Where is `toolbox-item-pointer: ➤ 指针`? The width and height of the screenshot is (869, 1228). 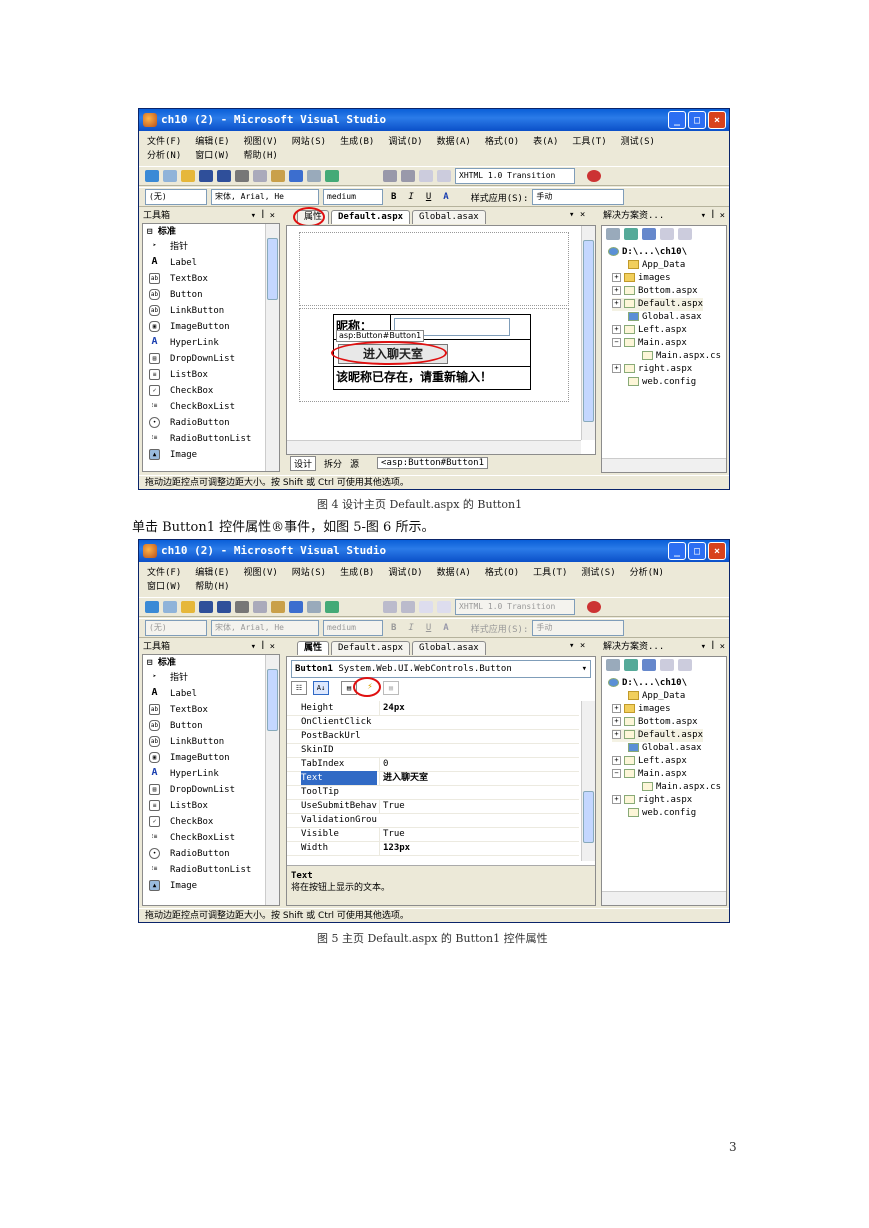 toolbox-item-pointer: ➤ 指针 is located at coordinates (168, 678).